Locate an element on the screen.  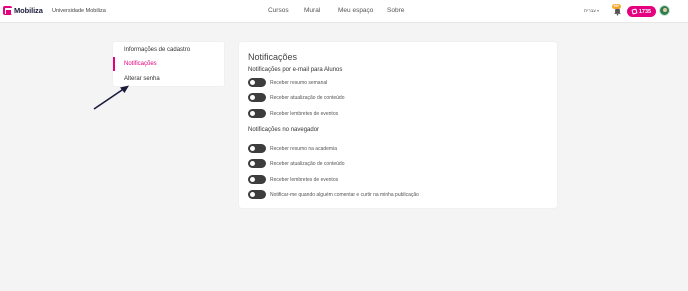
points-icon is located at coordinates (634, 11).